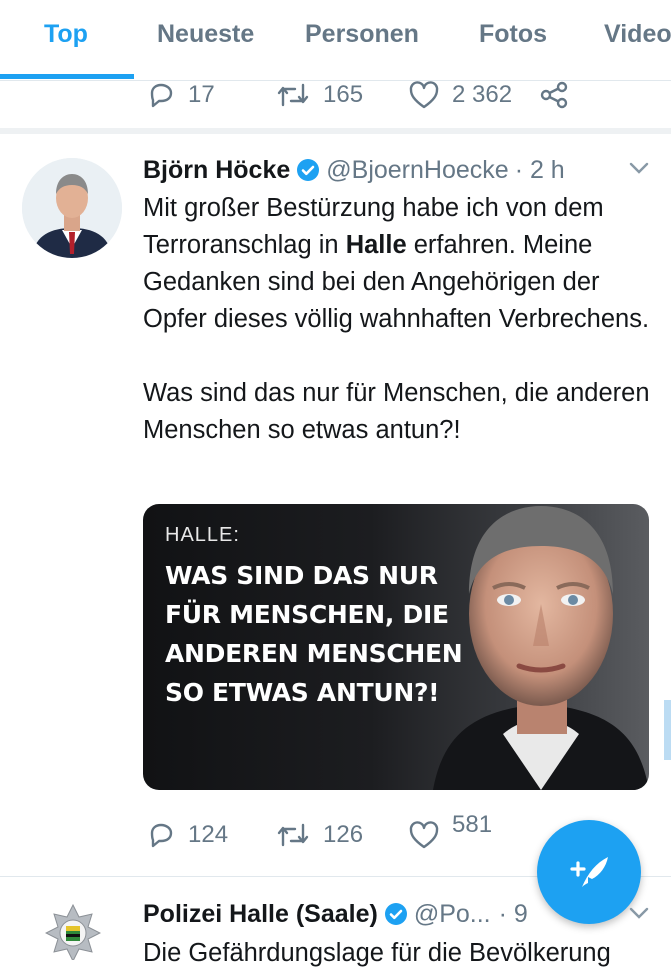 Image resolution: width=671 pixels, height=972 pixels. What do you see at coordinates (201, 94) in the screenshot?
I see `reply-count: 17` at bounding box center [201, 94].